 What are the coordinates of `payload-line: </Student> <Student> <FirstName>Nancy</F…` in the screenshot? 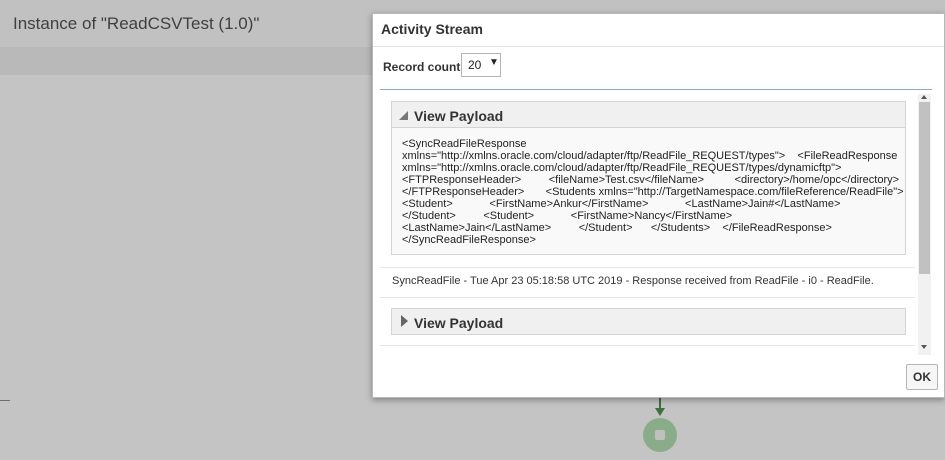 It's located at (567, 216).